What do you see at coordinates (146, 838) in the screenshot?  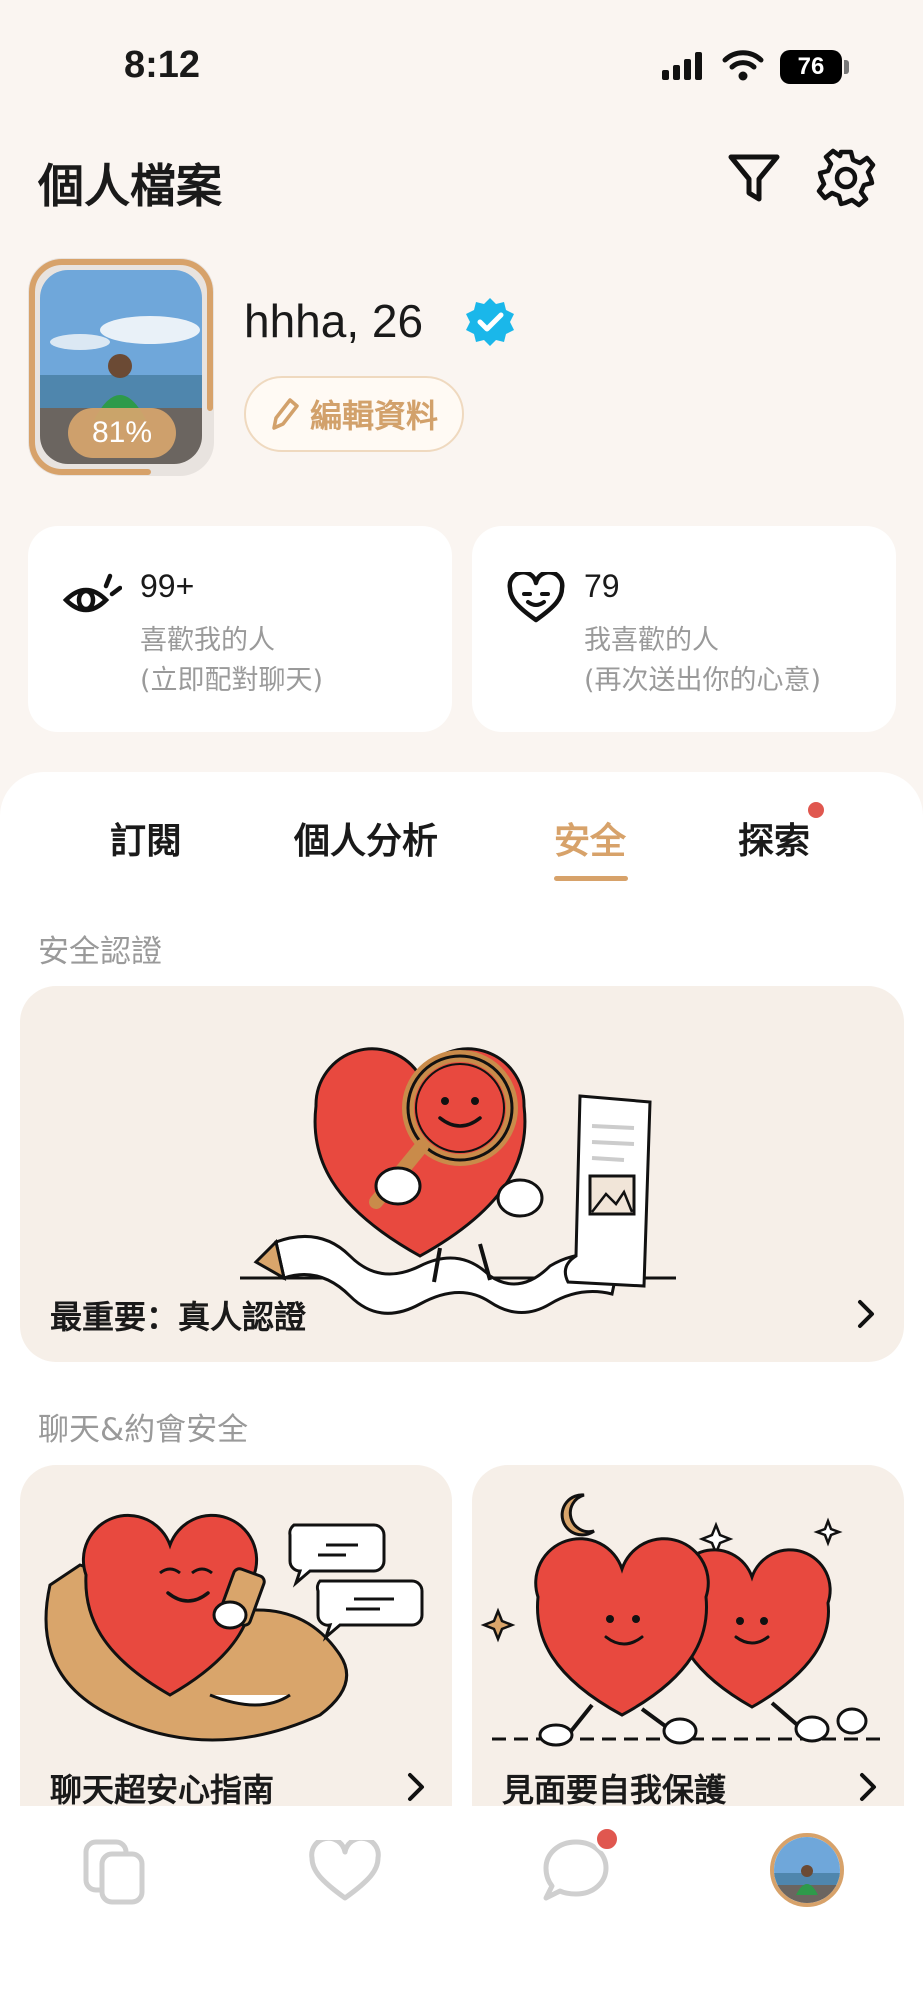 I see `tab-subscription: 訂閱` at bounding box center [146, 838].